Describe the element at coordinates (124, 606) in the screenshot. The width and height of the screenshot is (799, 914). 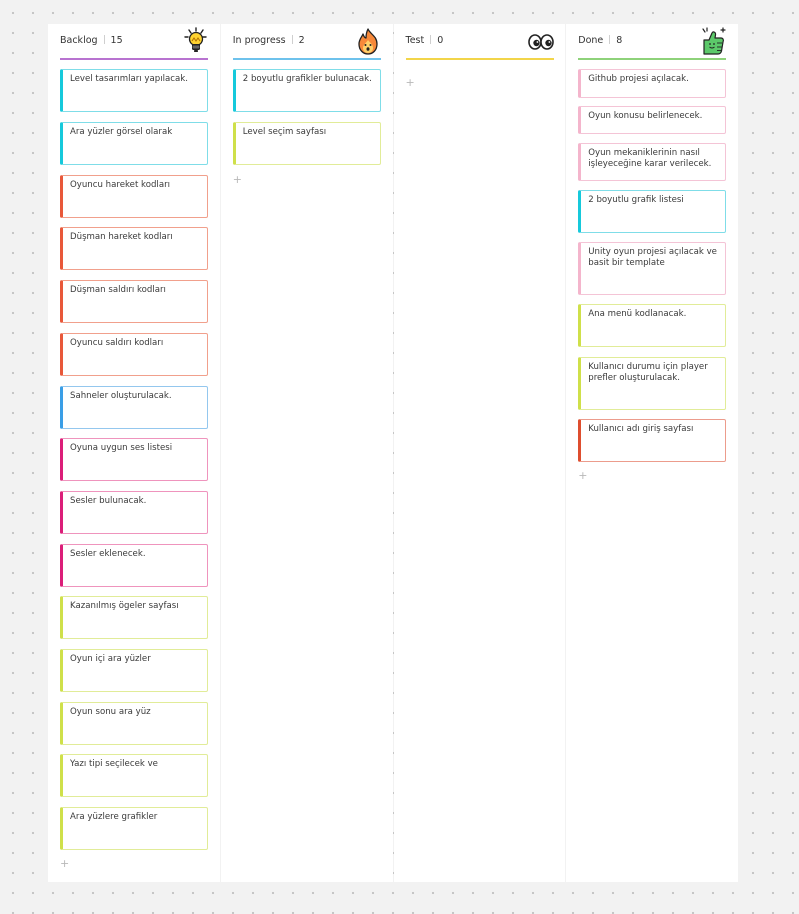
I see `card-text: Kazanılmış ögeler sayfası` at that location.